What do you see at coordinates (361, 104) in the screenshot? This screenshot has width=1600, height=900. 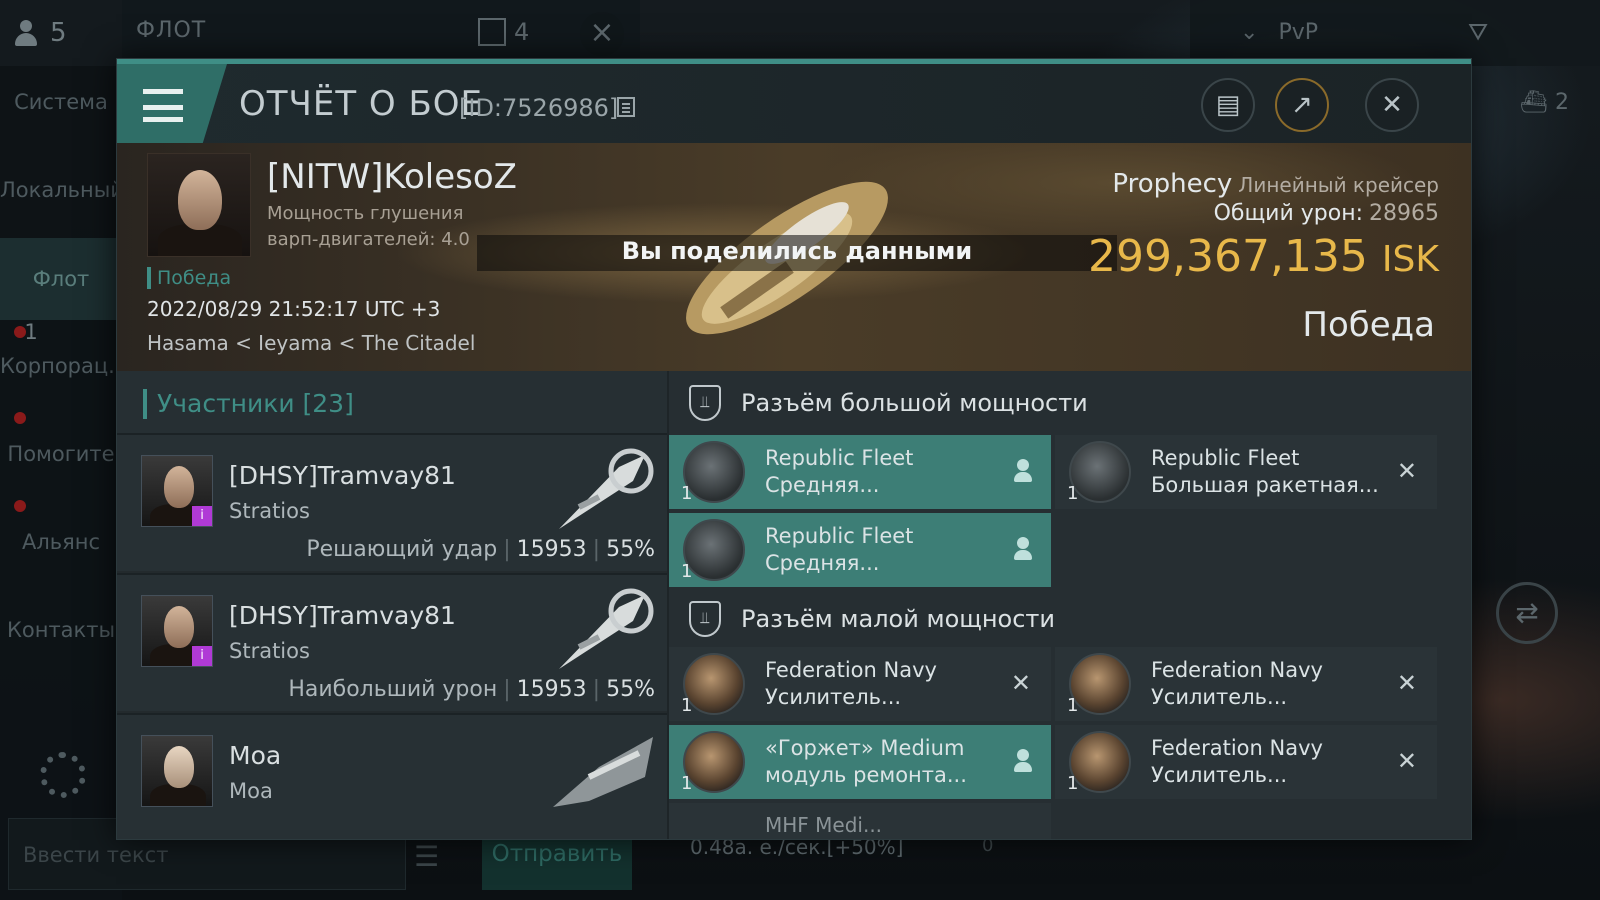 I see `page-title: ОТЧЁТ О БОЕ` at bounding box center [361, 104].